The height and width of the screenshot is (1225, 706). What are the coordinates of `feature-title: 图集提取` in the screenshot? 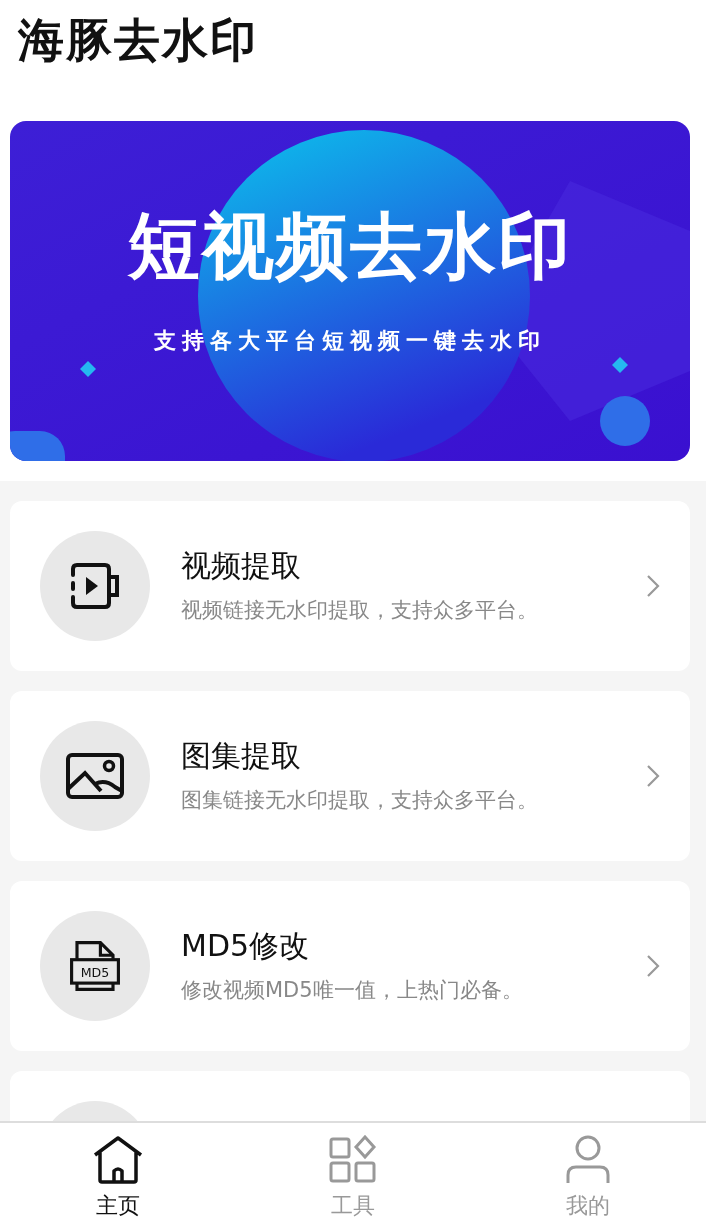 It's located at (241, 756).